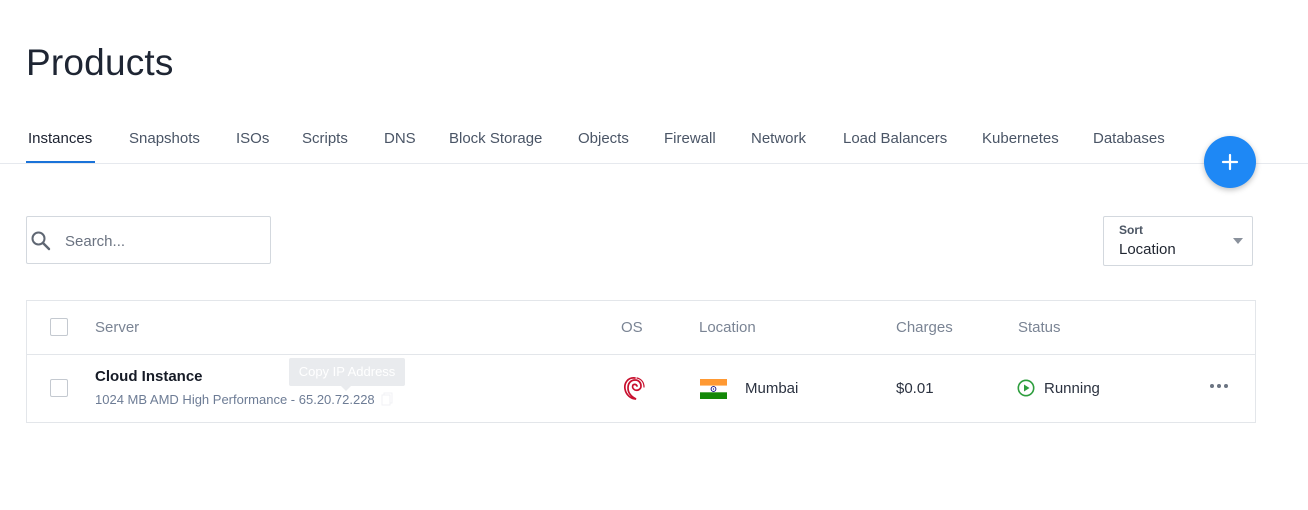  I want to click on row-checkbox, so click(59, 388).